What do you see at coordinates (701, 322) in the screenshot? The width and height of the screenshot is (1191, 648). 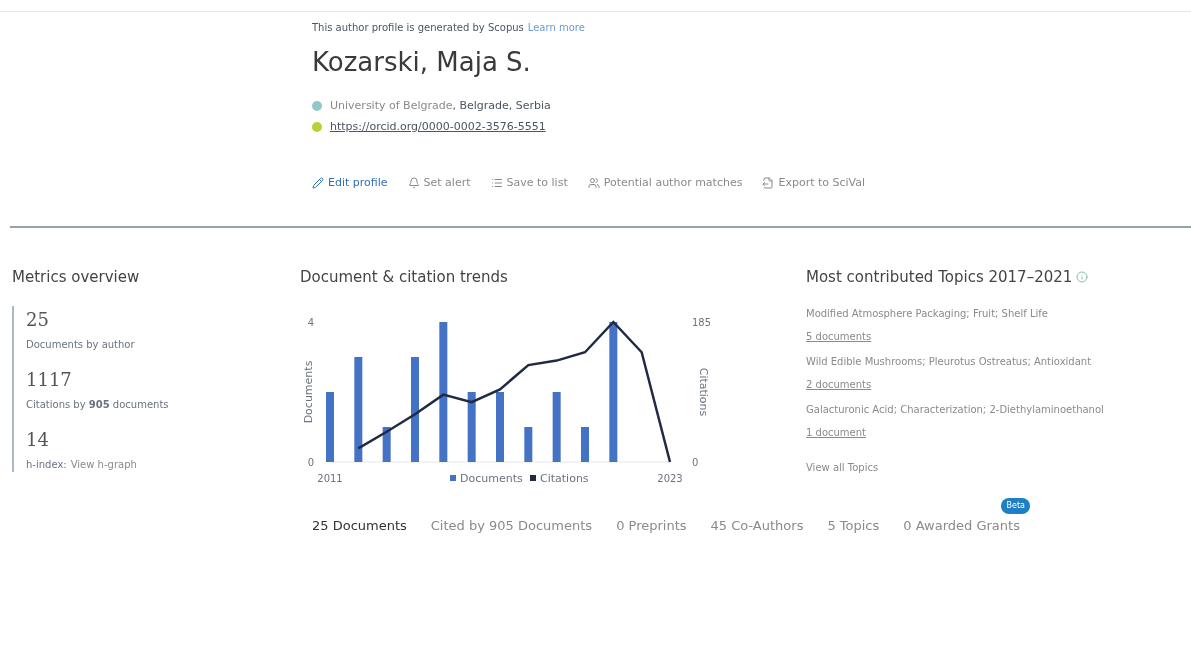 I see `axis-tick: 185` at bounding box center [701, 322].